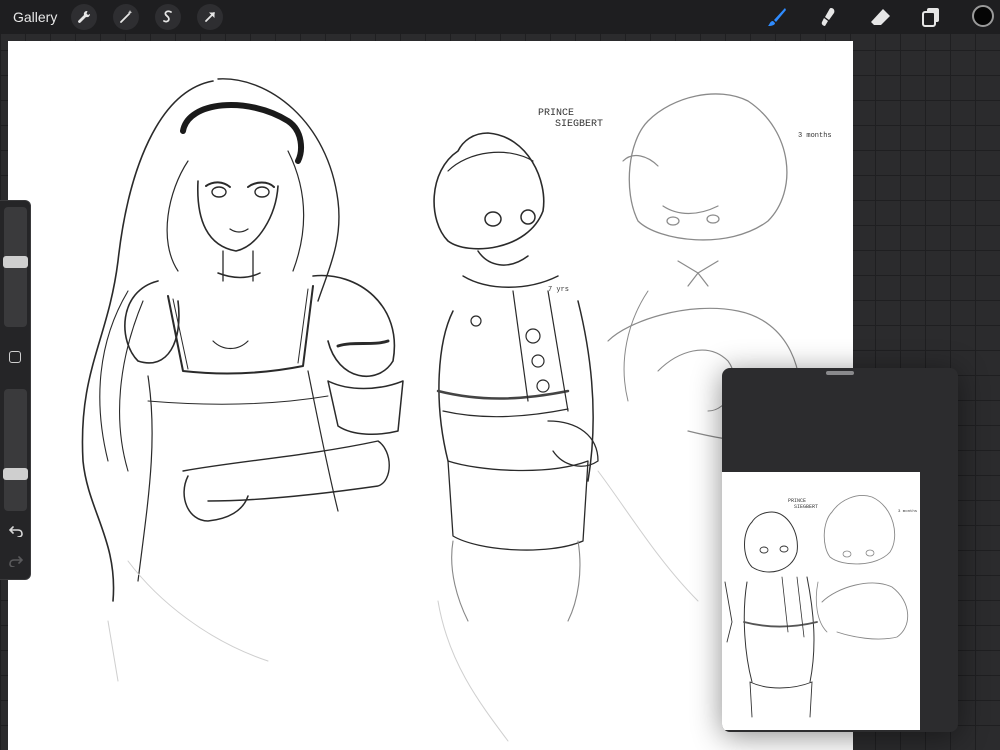 The height and width of the screenshot is (750, 1000). I want to click on reference-window: PRINCE SIEGBERT 3 months, so click(840, 550).